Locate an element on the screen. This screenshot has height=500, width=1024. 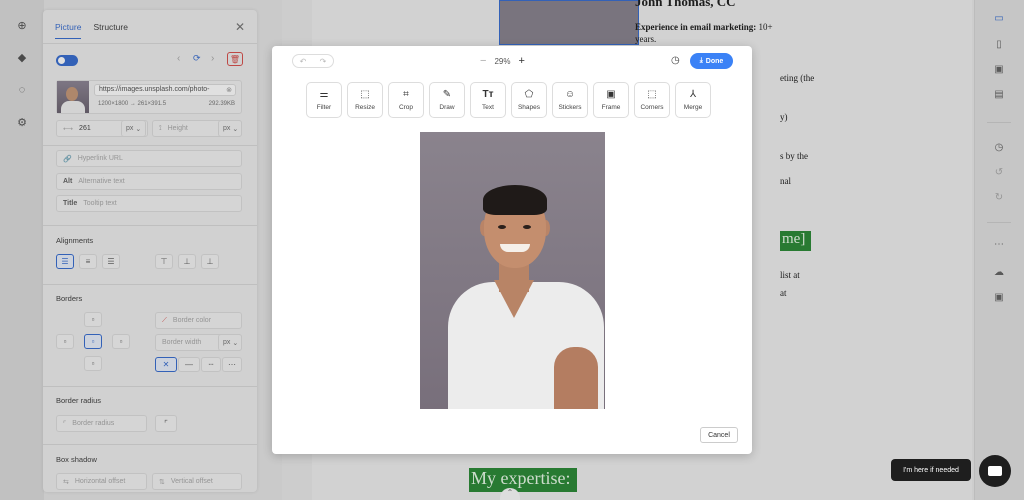
download-icon: ⤓ is located at coordinates (701, 60).